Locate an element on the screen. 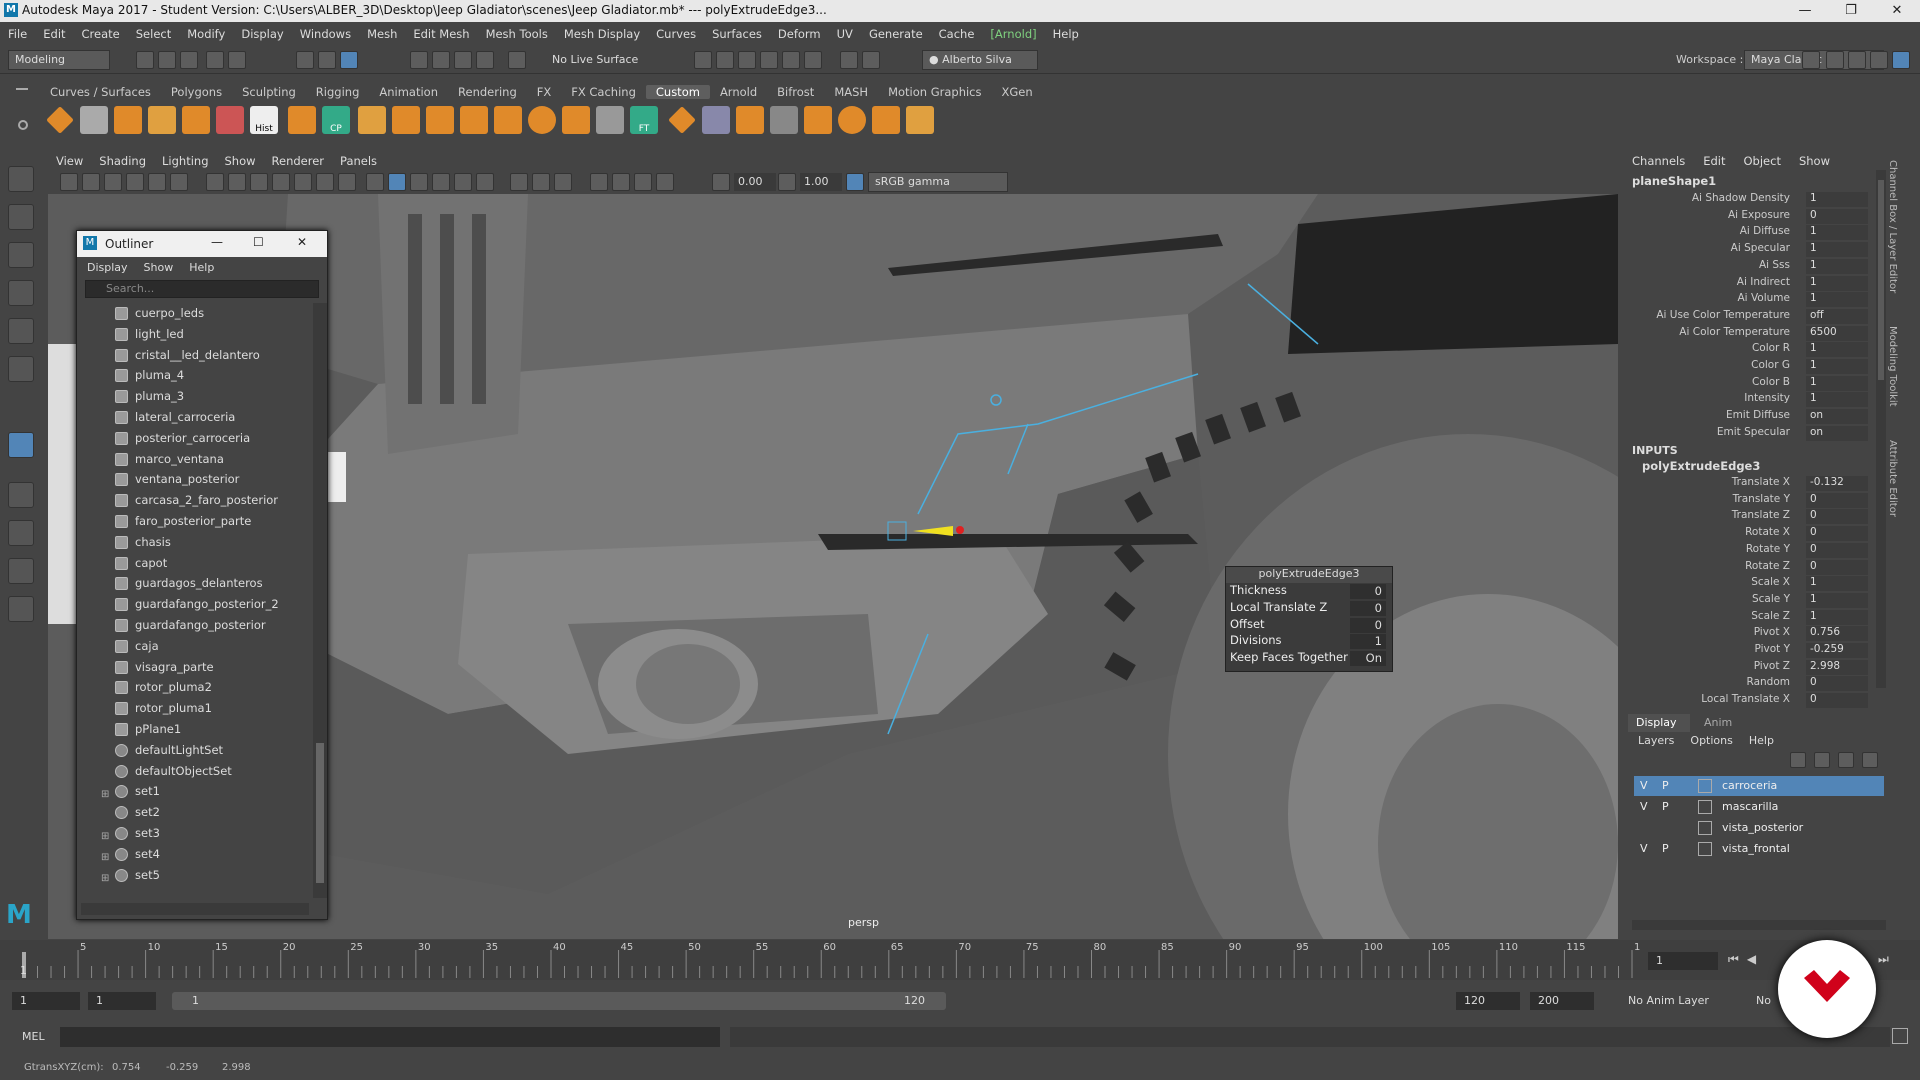  outliner-item: ⊞ set5 is located at coordinates (195, 875).